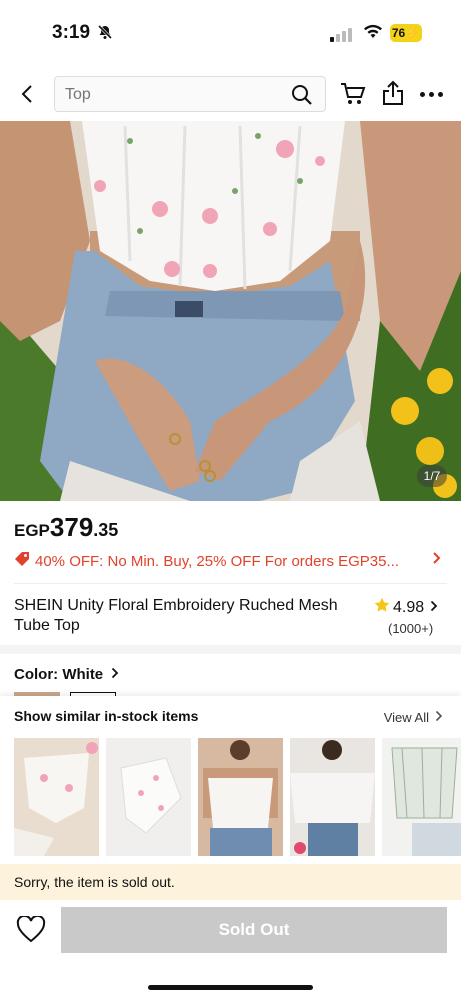  Describe the element at coordinates (230, 649) in the screenshot. I see `section-divider` at that location.